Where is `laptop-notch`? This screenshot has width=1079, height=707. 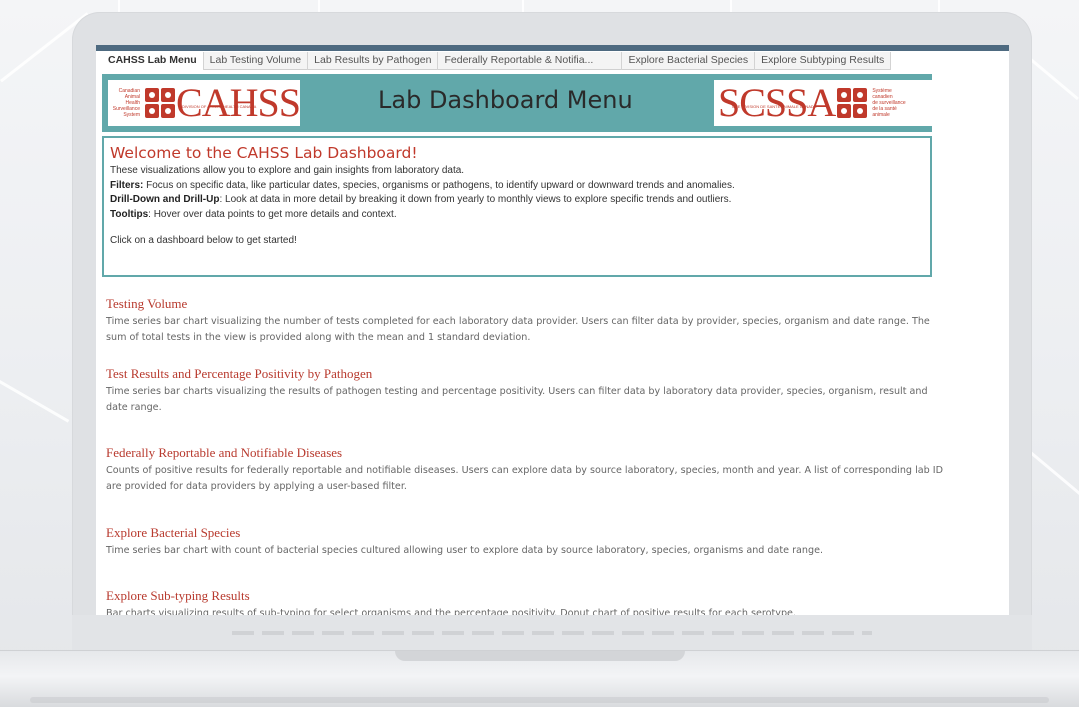 laptop-notch is located at coordinates (540, 656).